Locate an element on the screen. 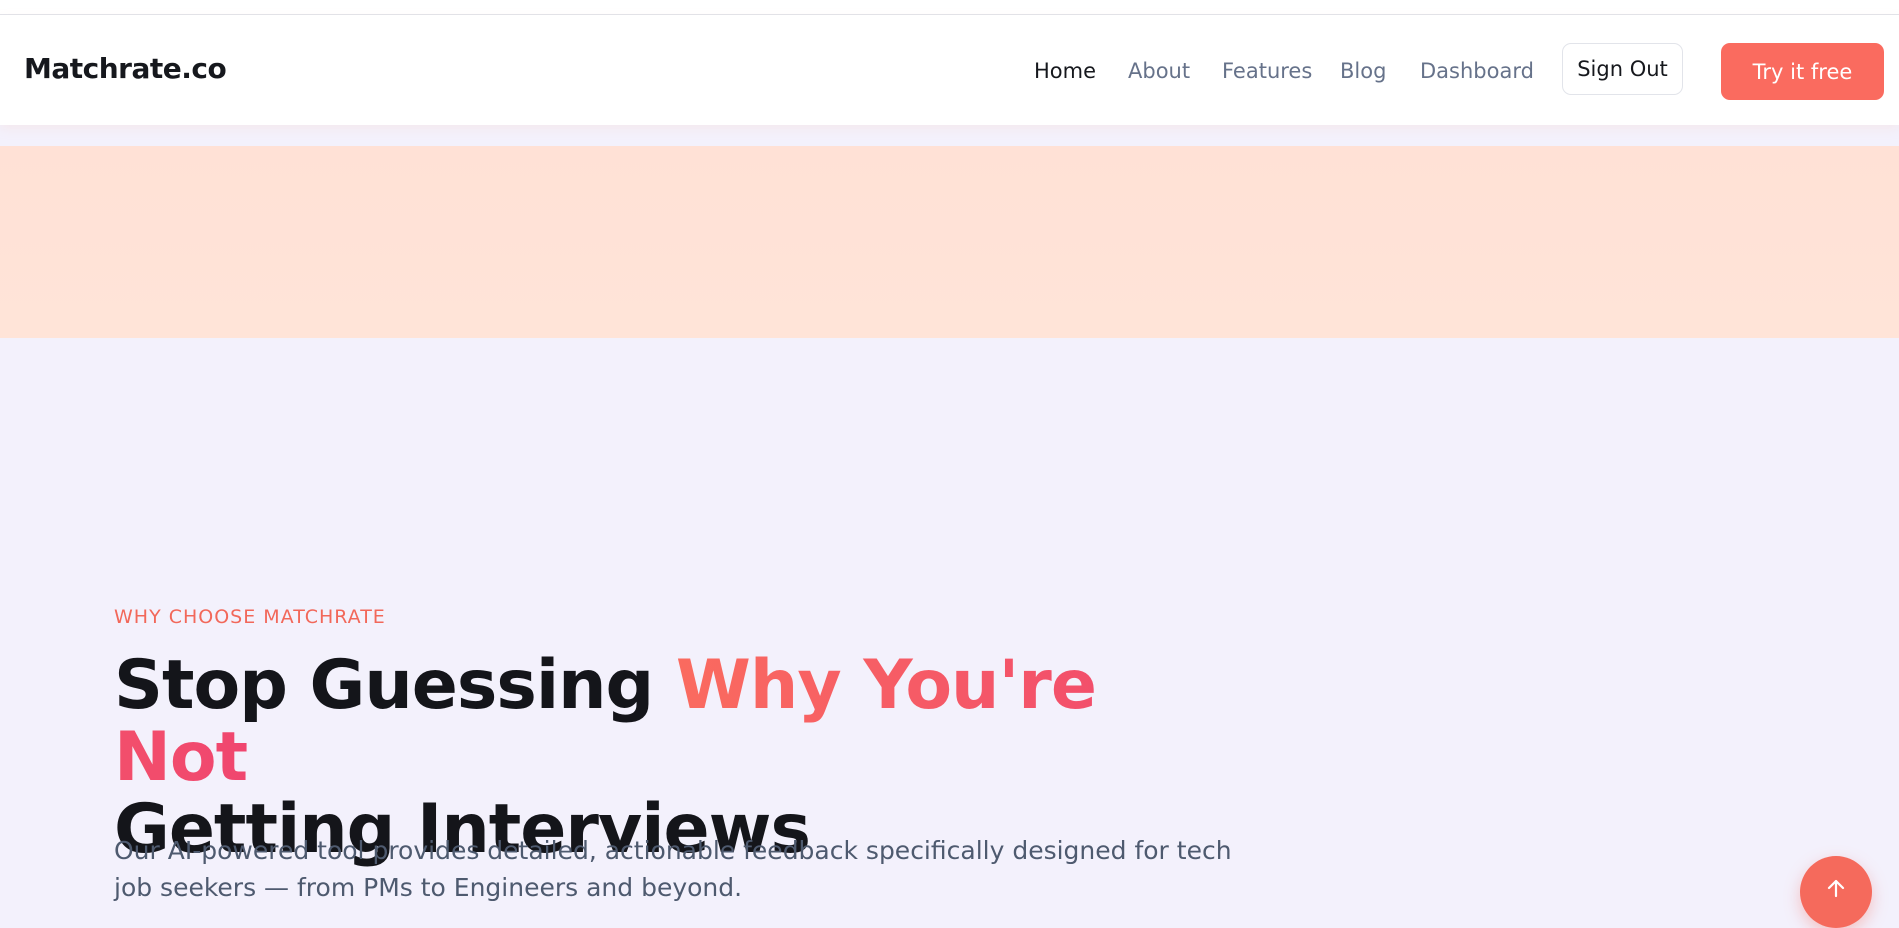 The width and height of the screenshot is (1899, 928). nav-link-blog: Blog is located at coordinates (1363, 71).